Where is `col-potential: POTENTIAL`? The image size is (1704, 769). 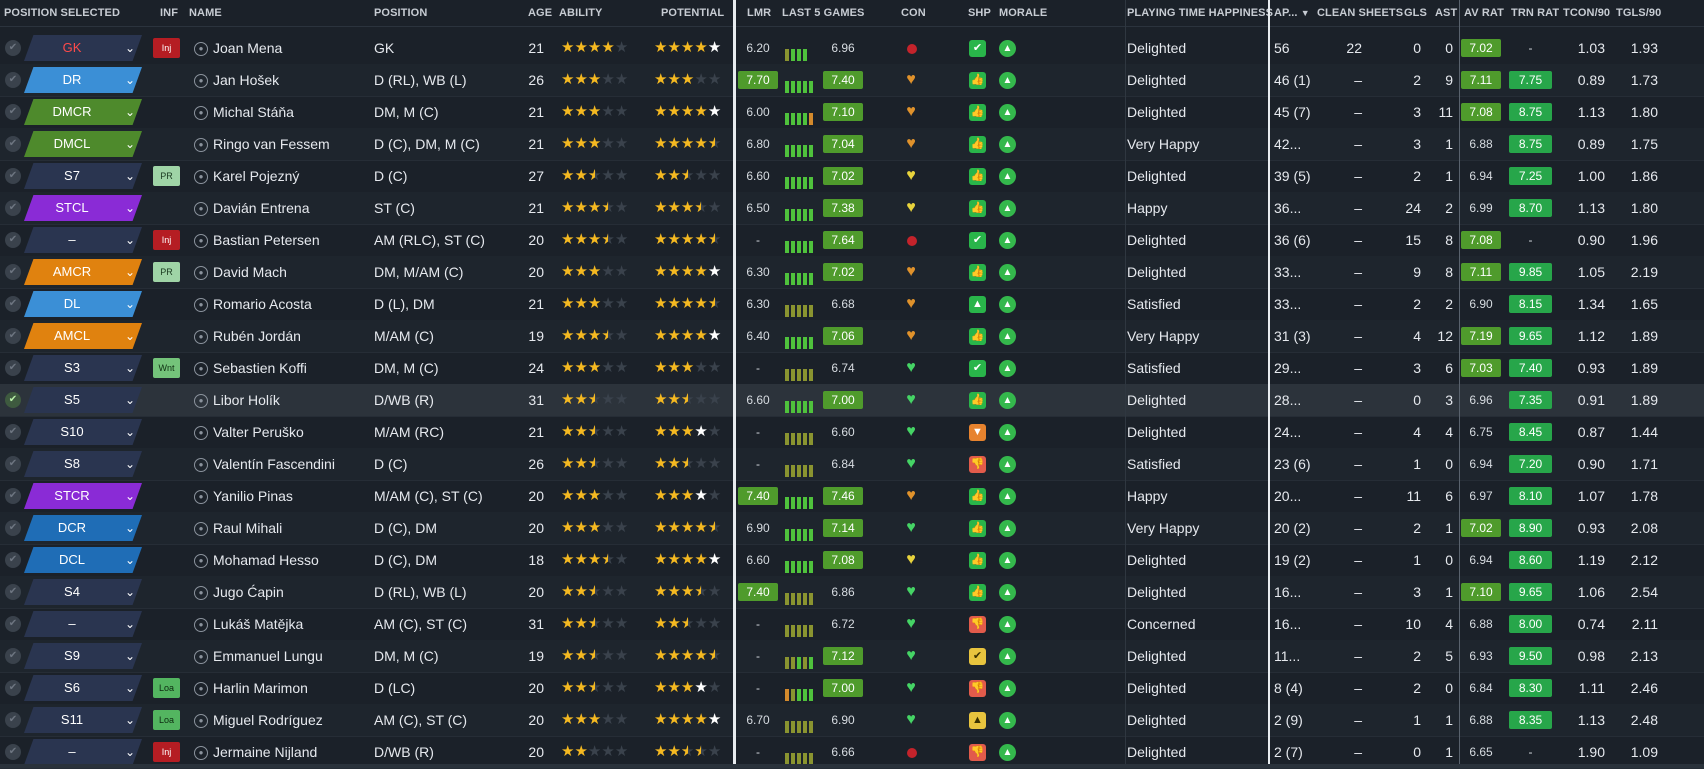 col-potential: POTENTIAL is located at coordinates (692, 13).